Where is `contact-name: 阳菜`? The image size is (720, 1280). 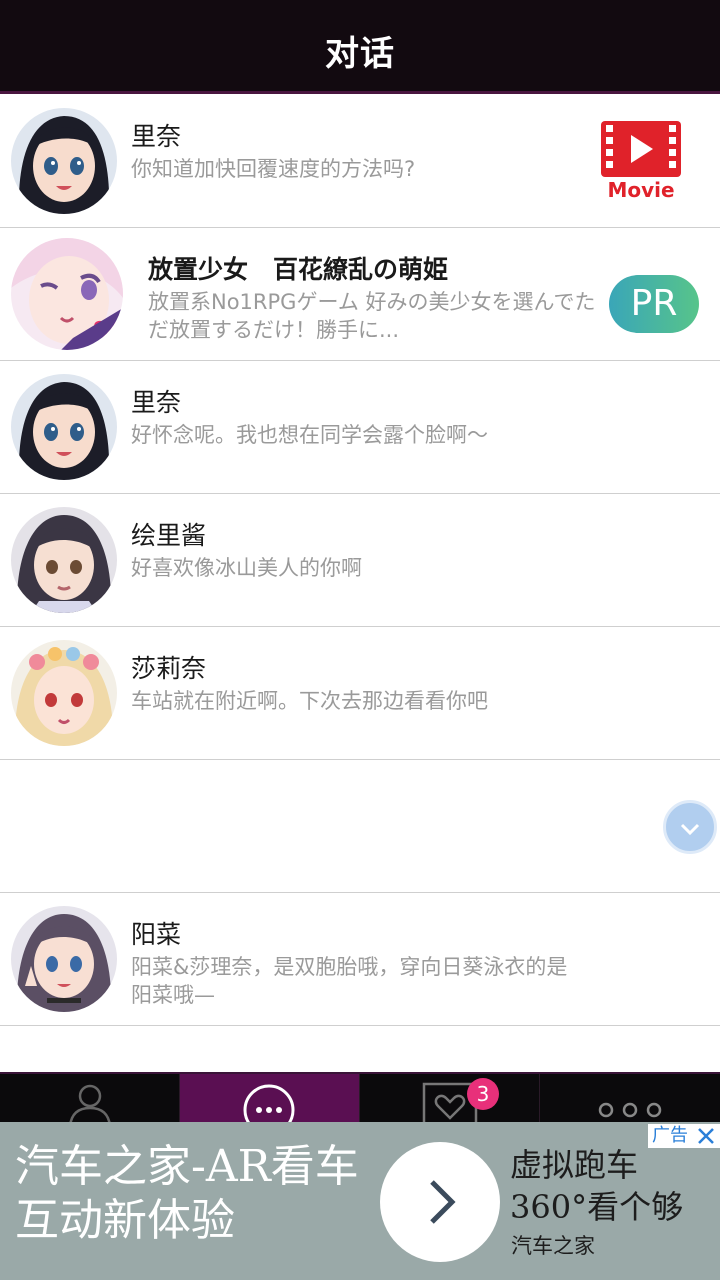
contact-name: 阳菜 is located at coordinates (156, 934).